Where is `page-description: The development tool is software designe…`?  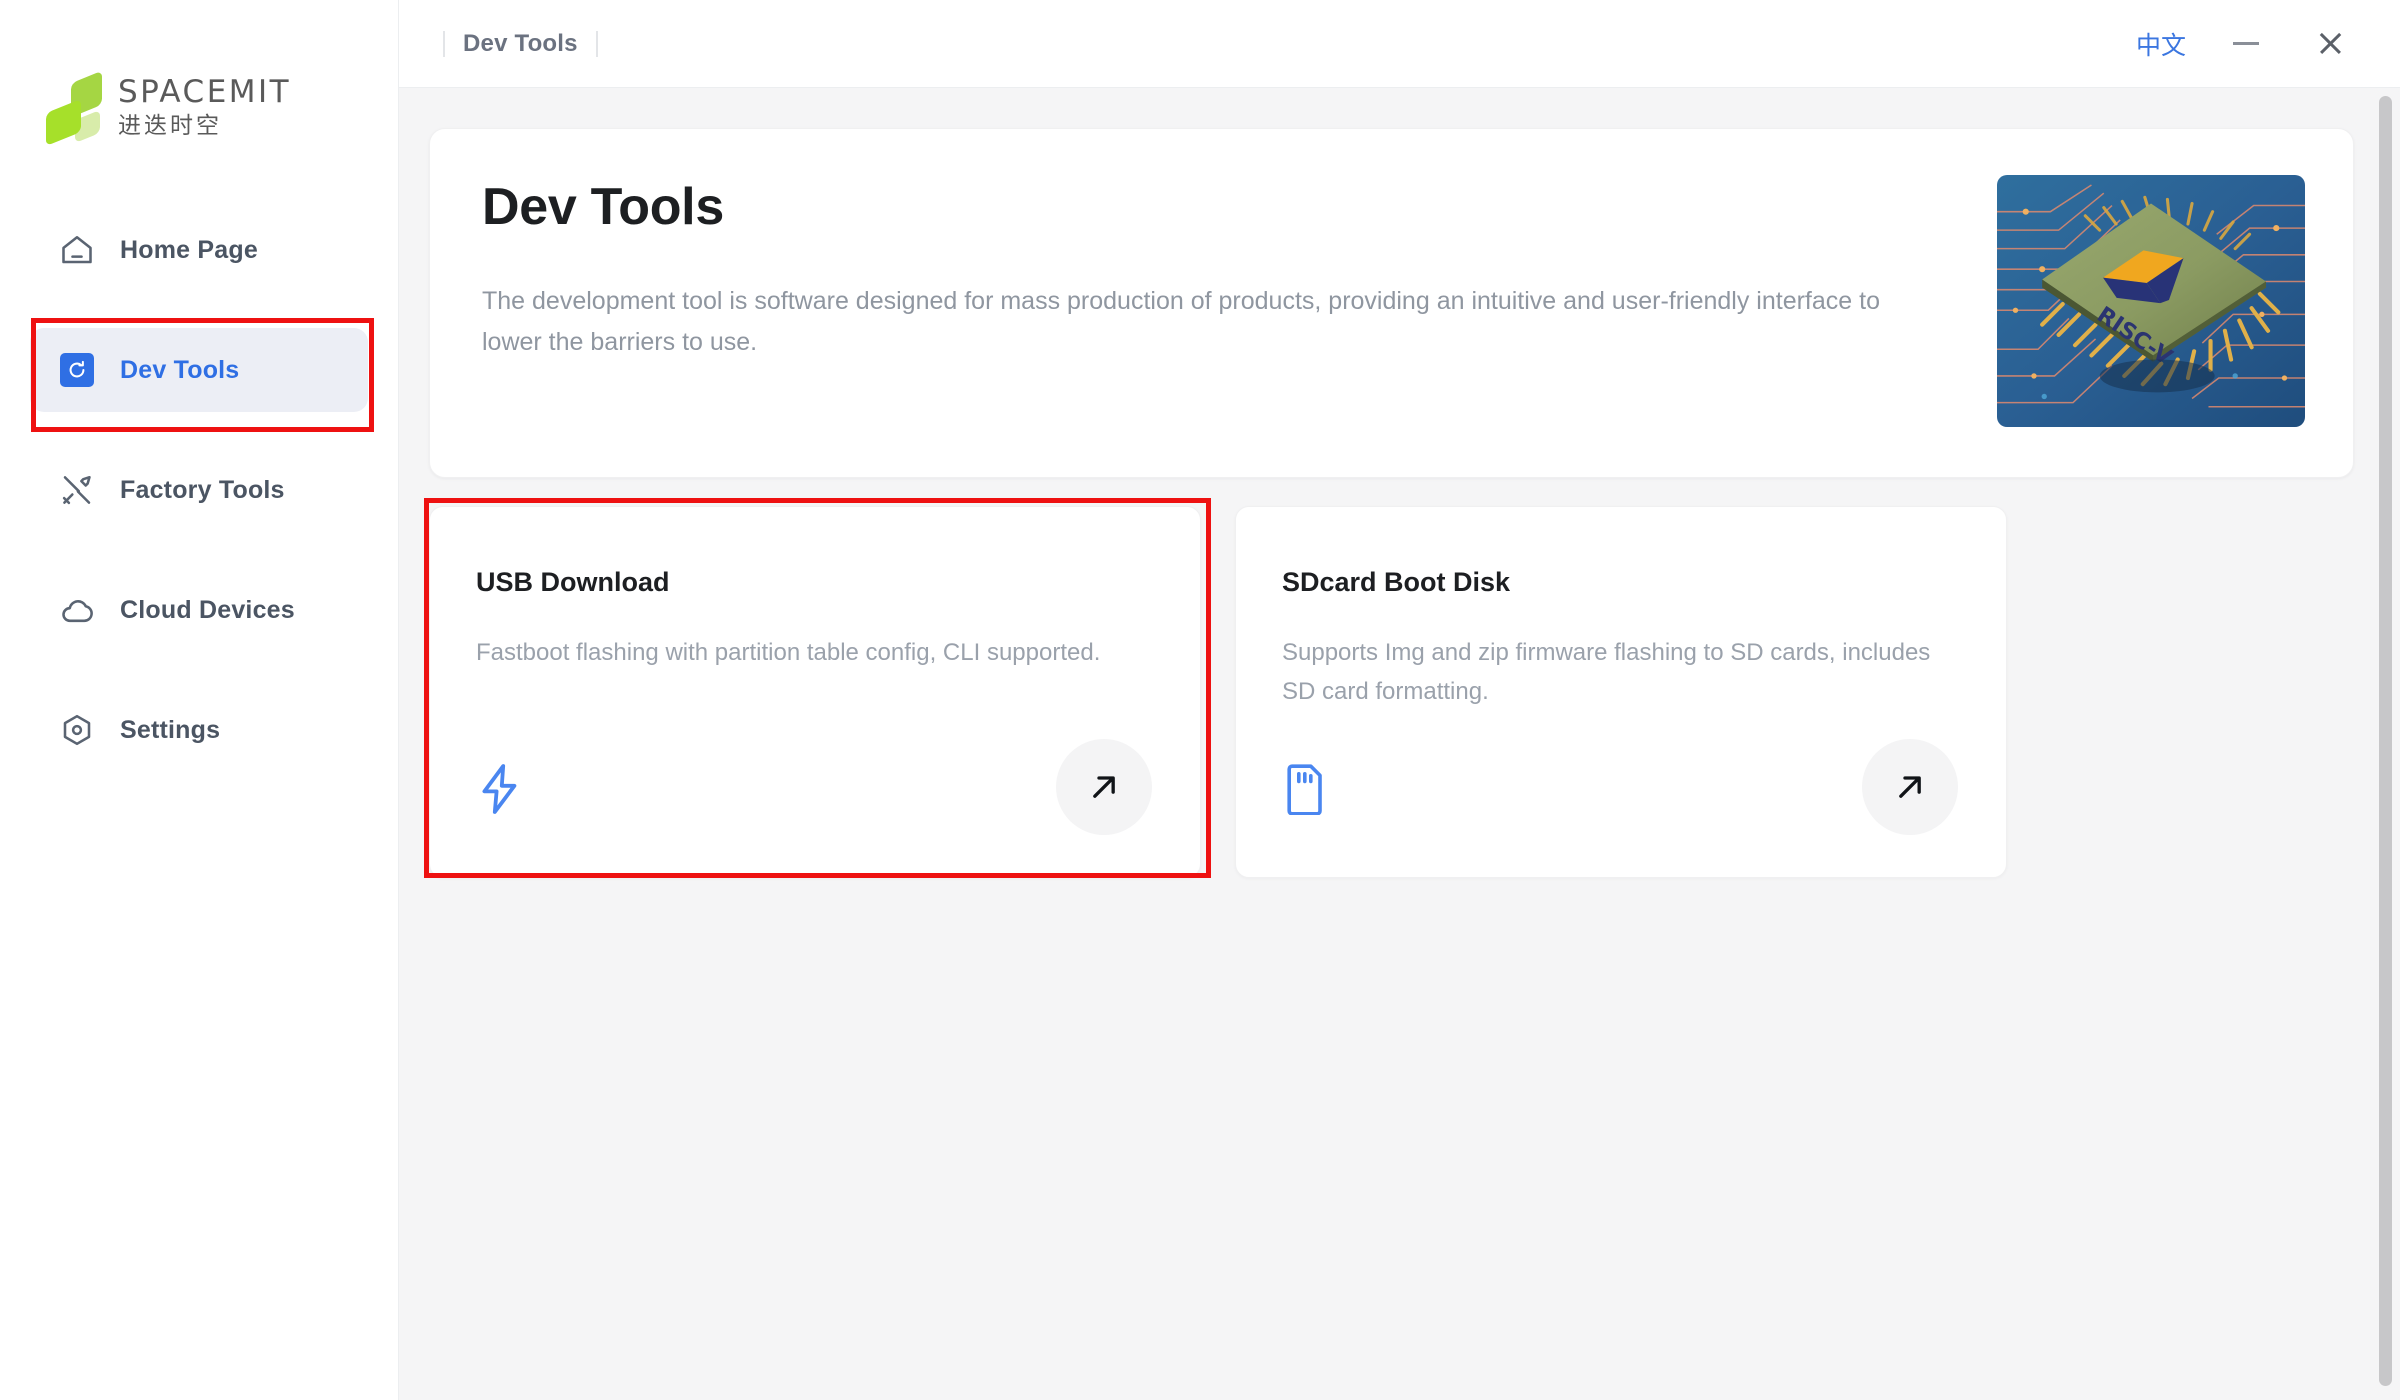 page-description: The development tool is software designe… is located at coordinates (1181, 321).